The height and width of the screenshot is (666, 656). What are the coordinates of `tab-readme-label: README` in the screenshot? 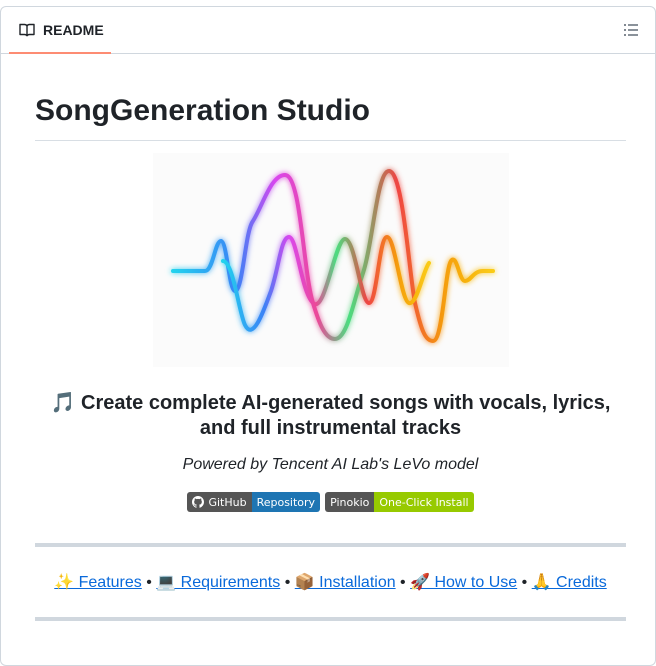 It's located at (73, 29).